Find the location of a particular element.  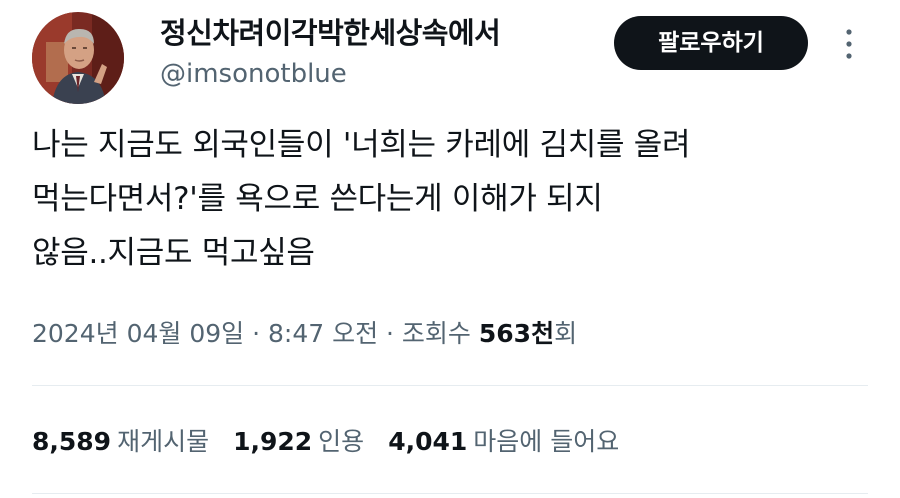

retweets-label: 재게시물 is located at coordinates (163, 441).